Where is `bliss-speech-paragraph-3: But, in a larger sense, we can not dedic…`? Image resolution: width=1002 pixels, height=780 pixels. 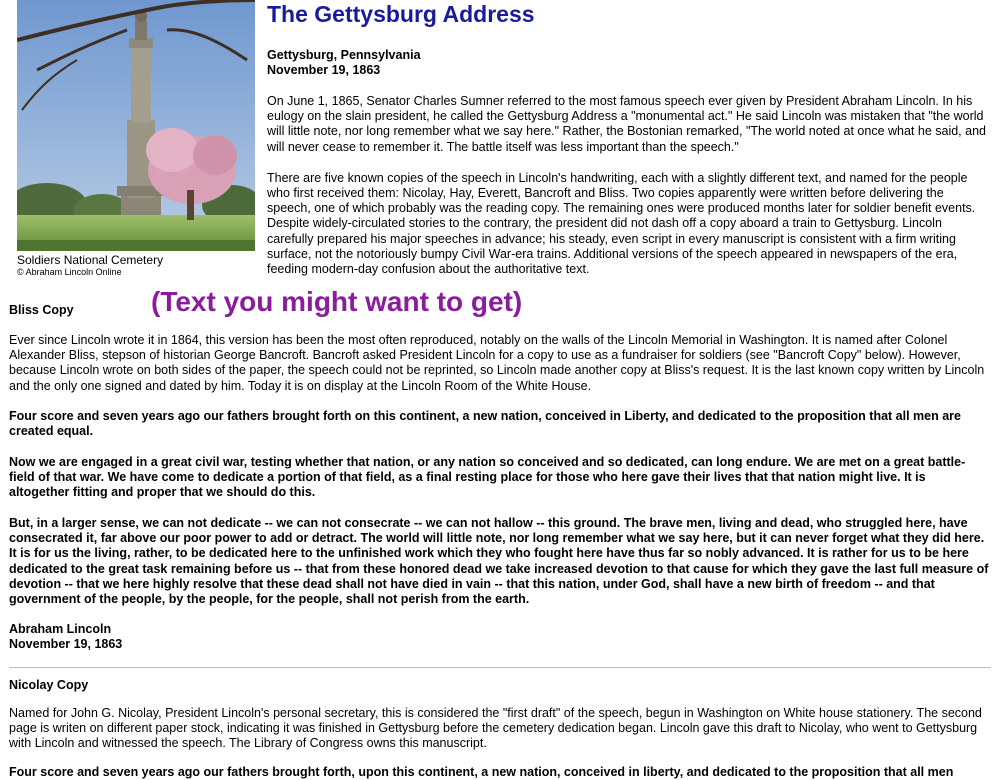
bliss-speech-paragraph-3: But, in a larger sense, we can not dedic… is located at coordinates (499, 561).